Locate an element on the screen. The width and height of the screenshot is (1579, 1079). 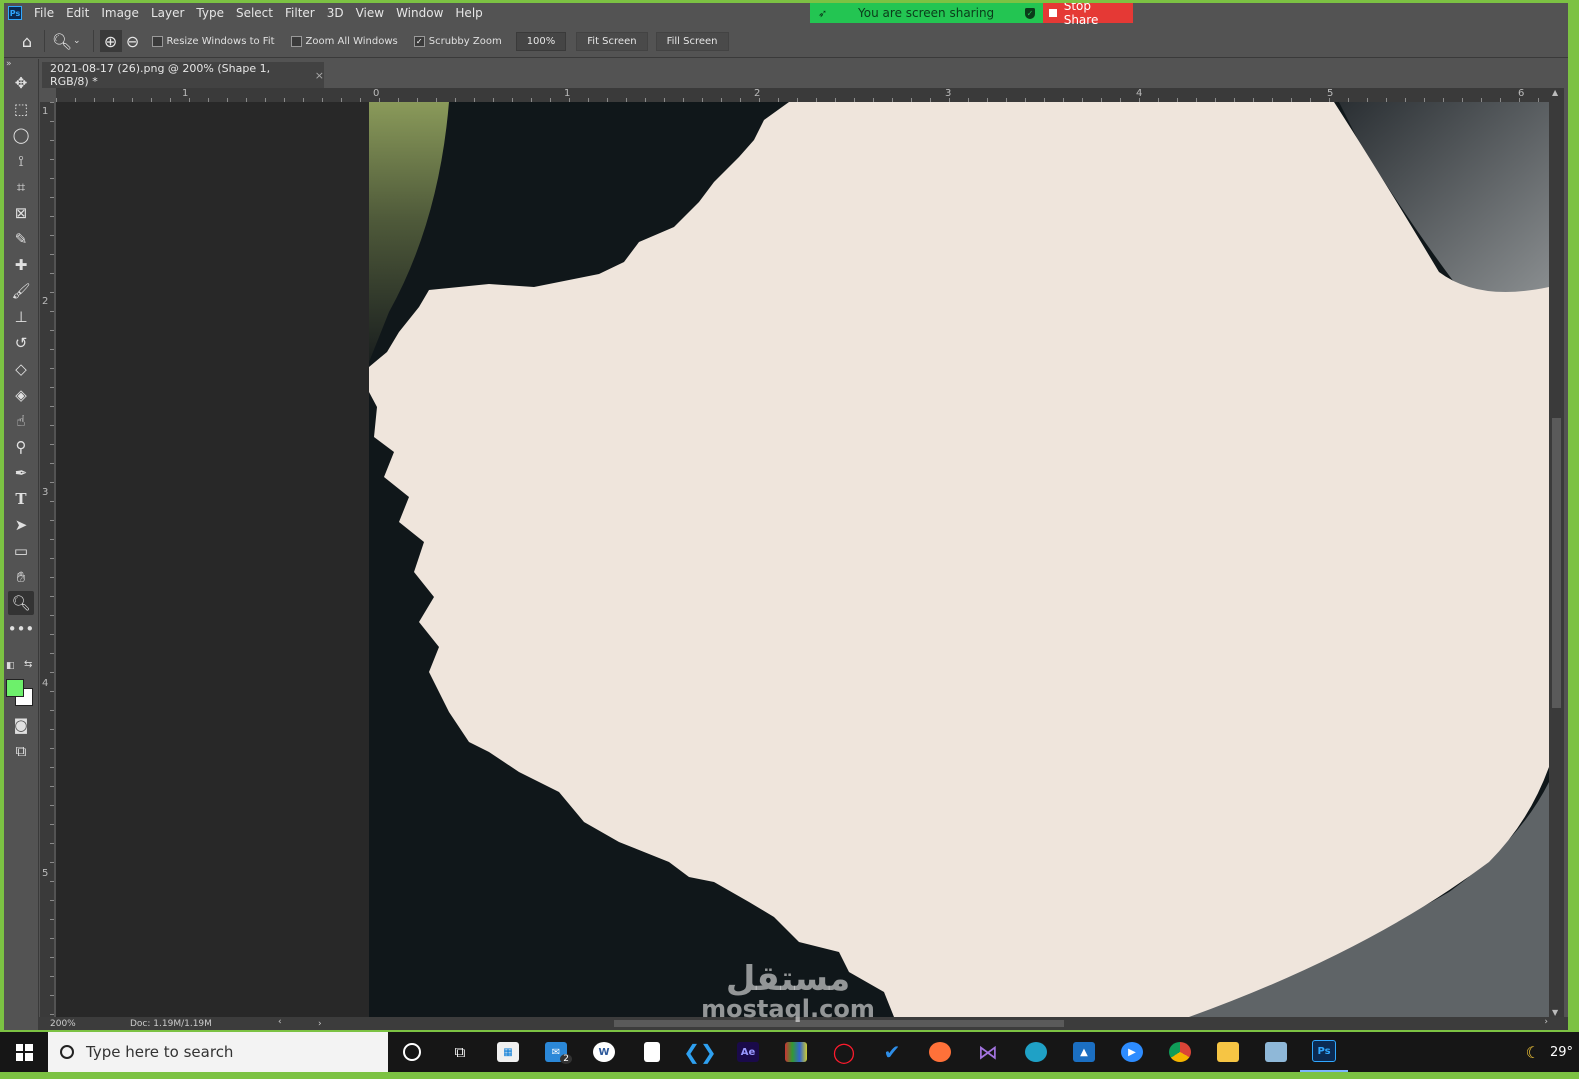
history-brush-tool-icon: ↺ is located at coordinates (21, 343).